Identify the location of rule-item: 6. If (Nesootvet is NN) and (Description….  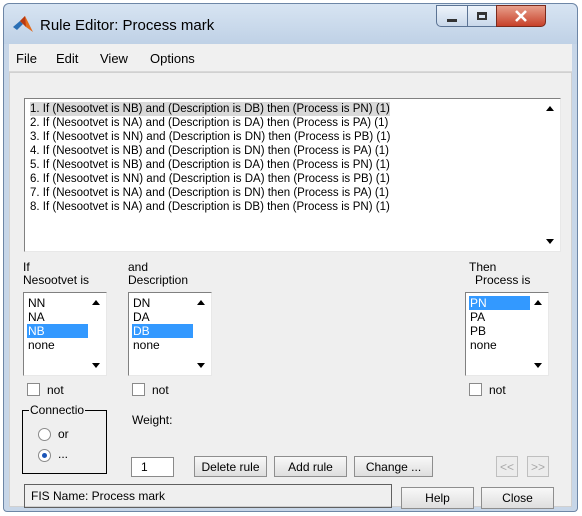
(210, 179).